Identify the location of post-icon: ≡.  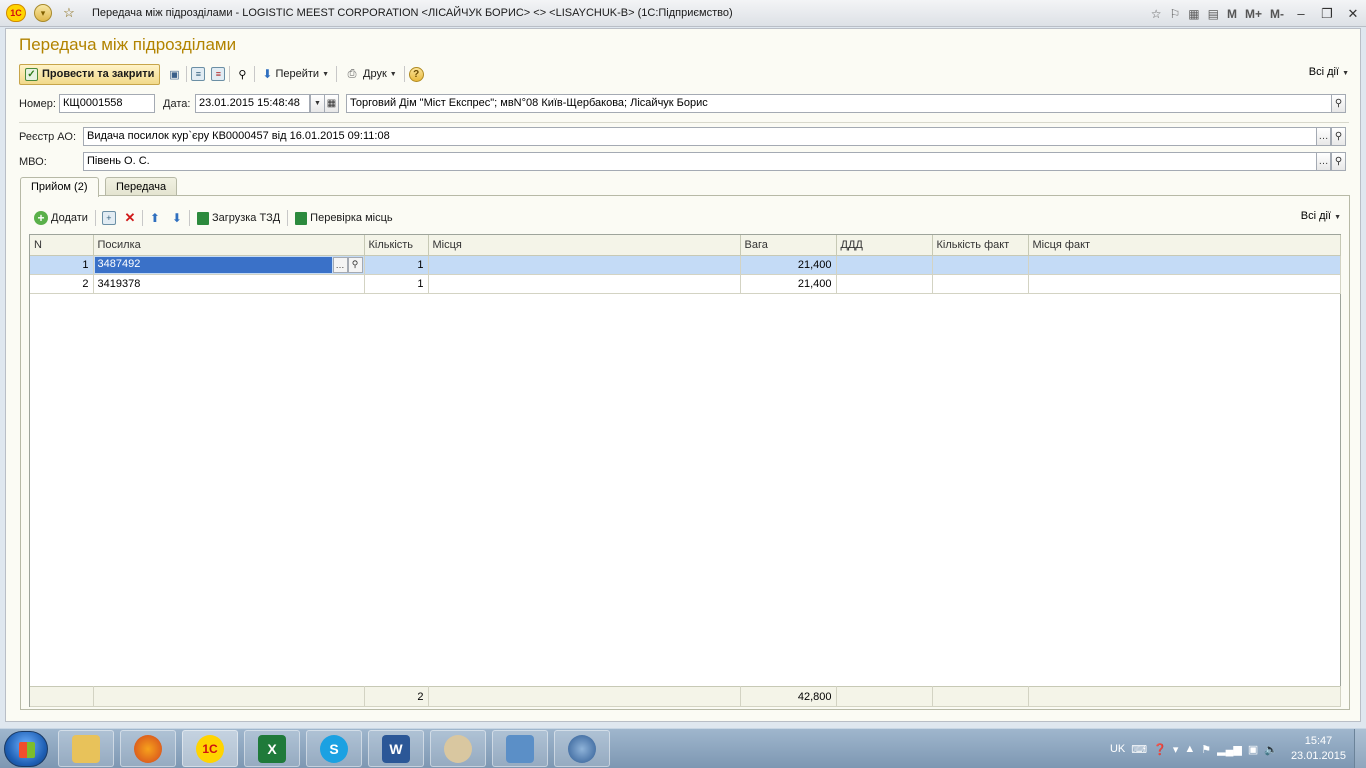
(198, 74).